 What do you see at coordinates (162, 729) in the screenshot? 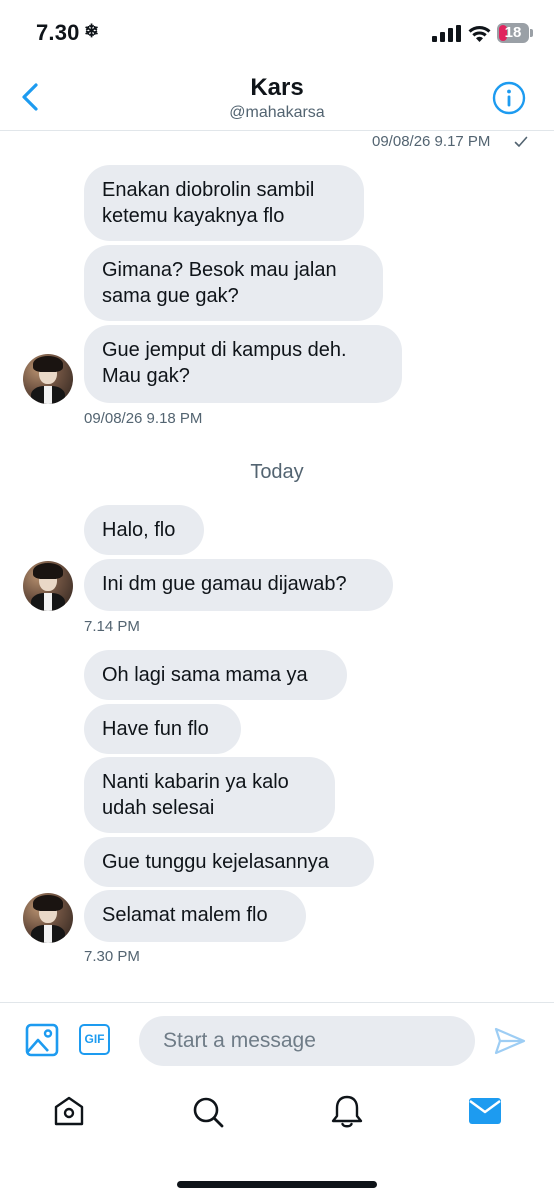
I see `message-bubble: Have fun flo` at bounding box center [162, 729].